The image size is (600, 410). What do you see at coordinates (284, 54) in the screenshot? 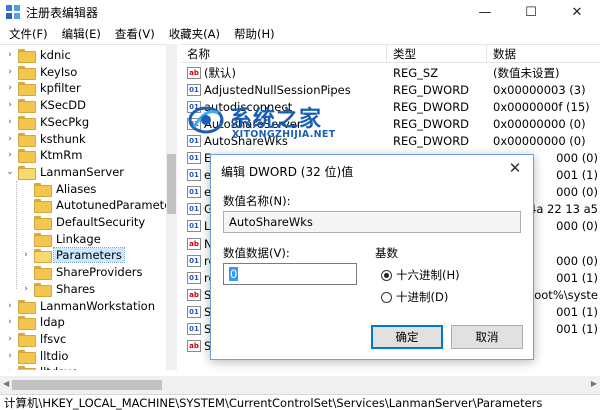
I see `column-name: 名称` at bounding box center [284, 54].